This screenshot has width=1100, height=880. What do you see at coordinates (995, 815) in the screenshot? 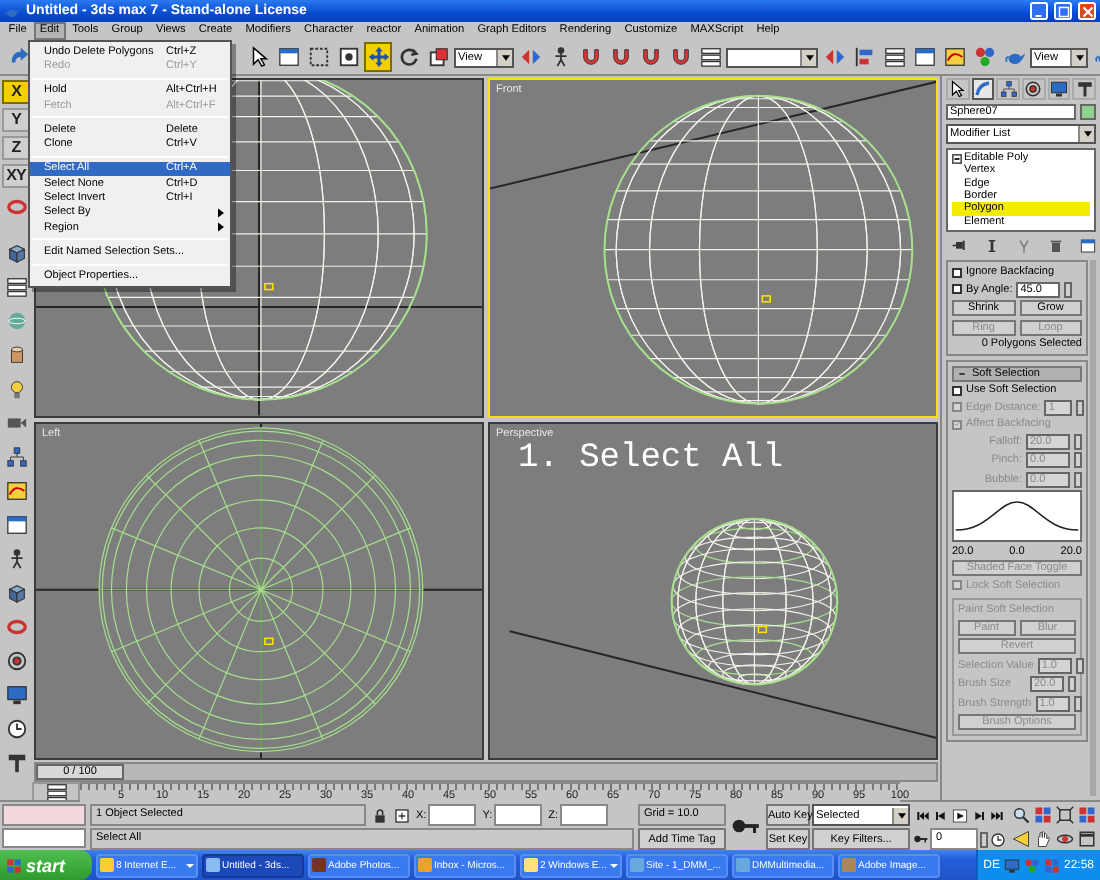
I see `skip-end-icon` at bounding box center [995, 815].